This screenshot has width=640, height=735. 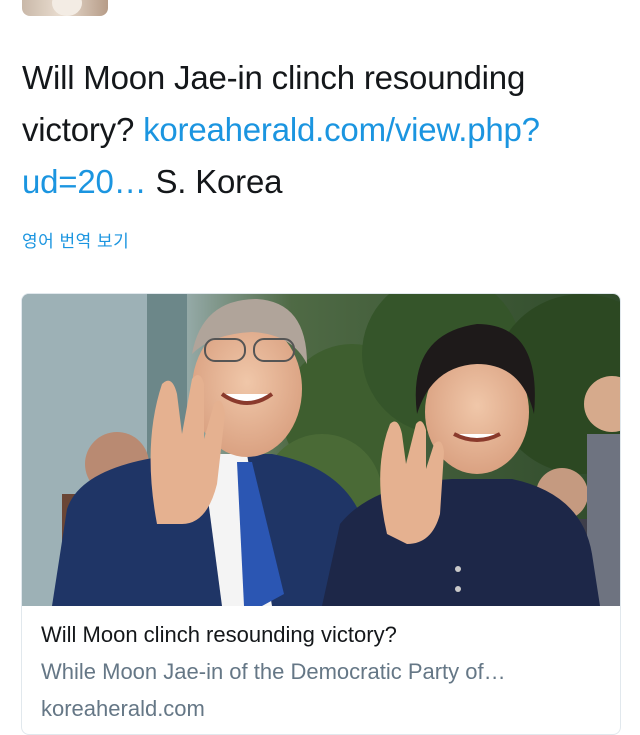 What do you see at coordinates (75, 239) in the screenshot?
I see `translate-tweet-link: 영어 번역 보기` at bounding box center [75, 239].